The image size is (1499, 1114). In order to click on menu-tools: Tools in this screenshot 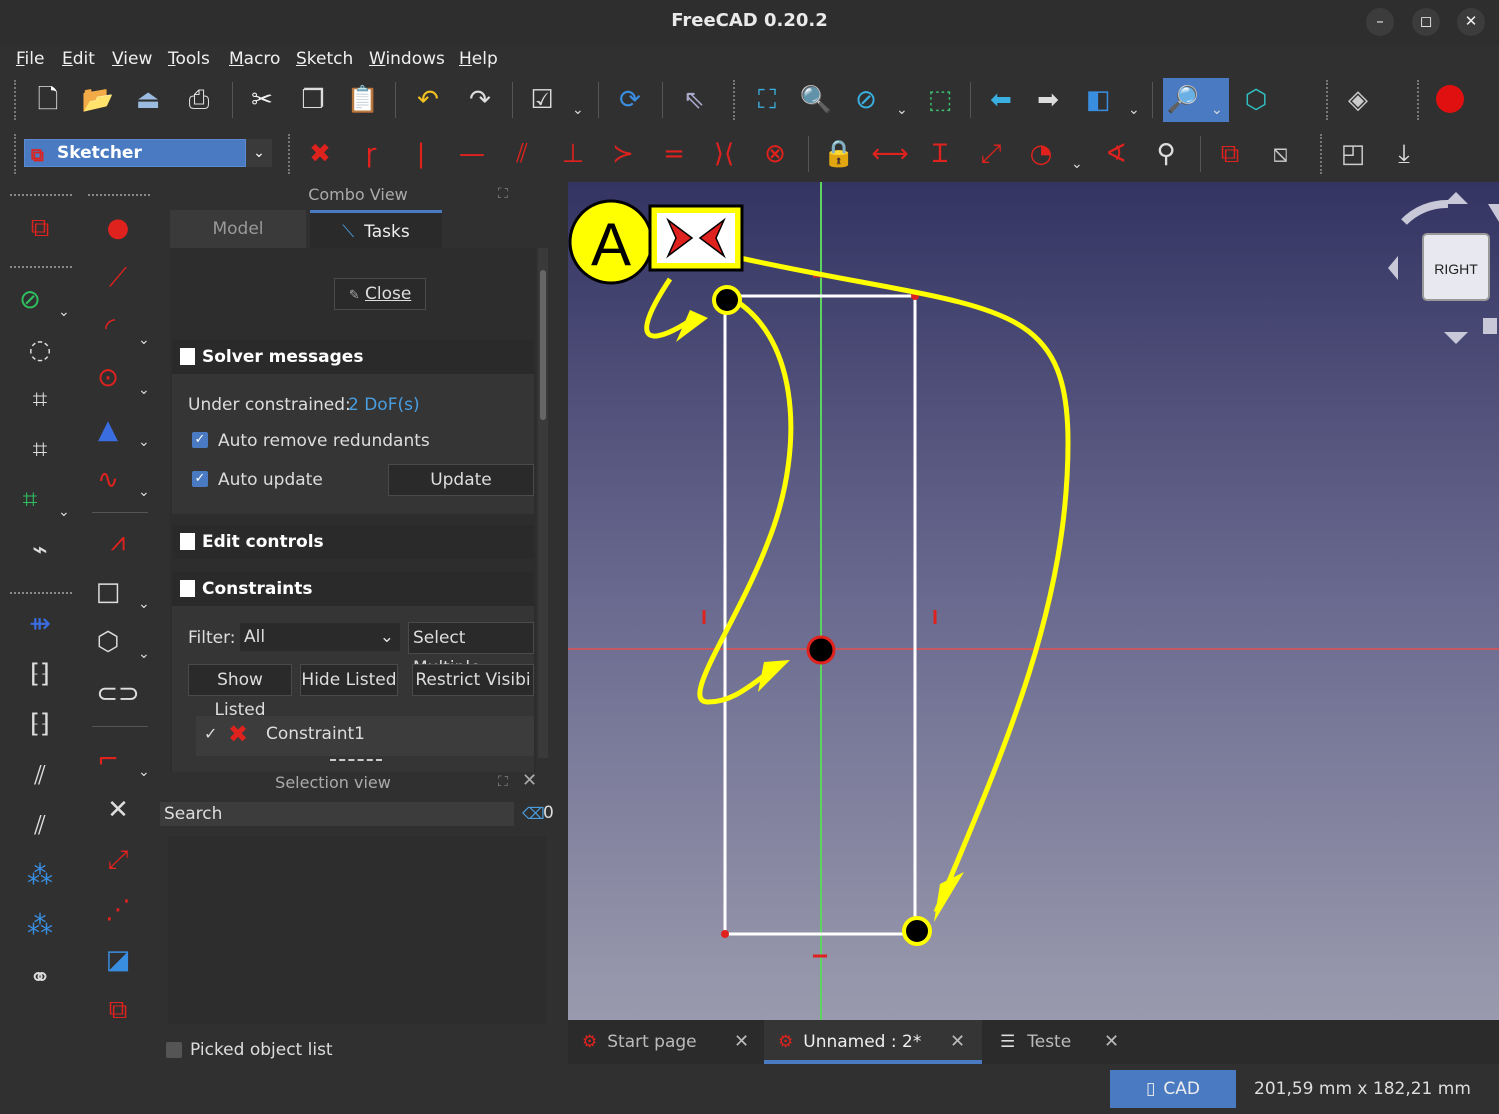, I will do `click(189, 59)`.